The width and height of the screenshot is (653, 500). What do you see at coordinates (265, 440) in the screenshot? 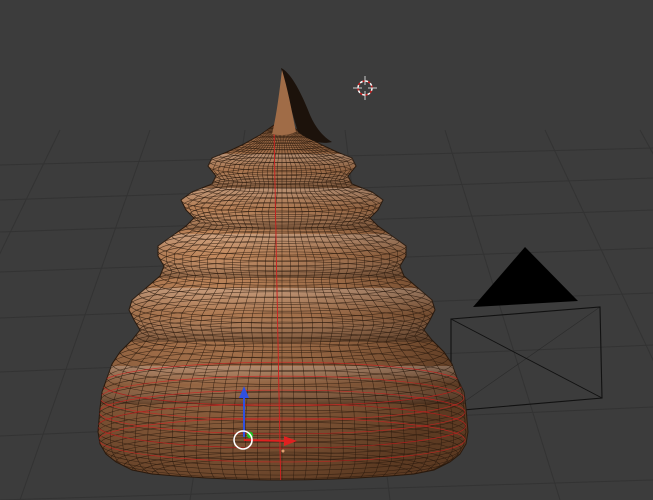
I see `x-axis-handle` at bounding box center [265, 440].